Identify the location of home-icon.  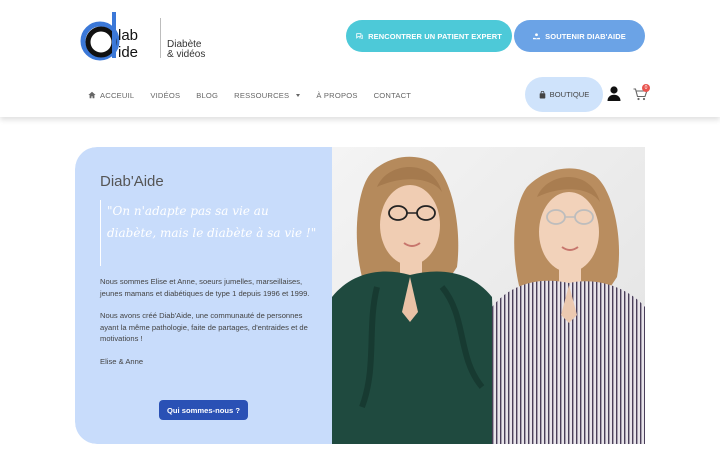
(92, 95).